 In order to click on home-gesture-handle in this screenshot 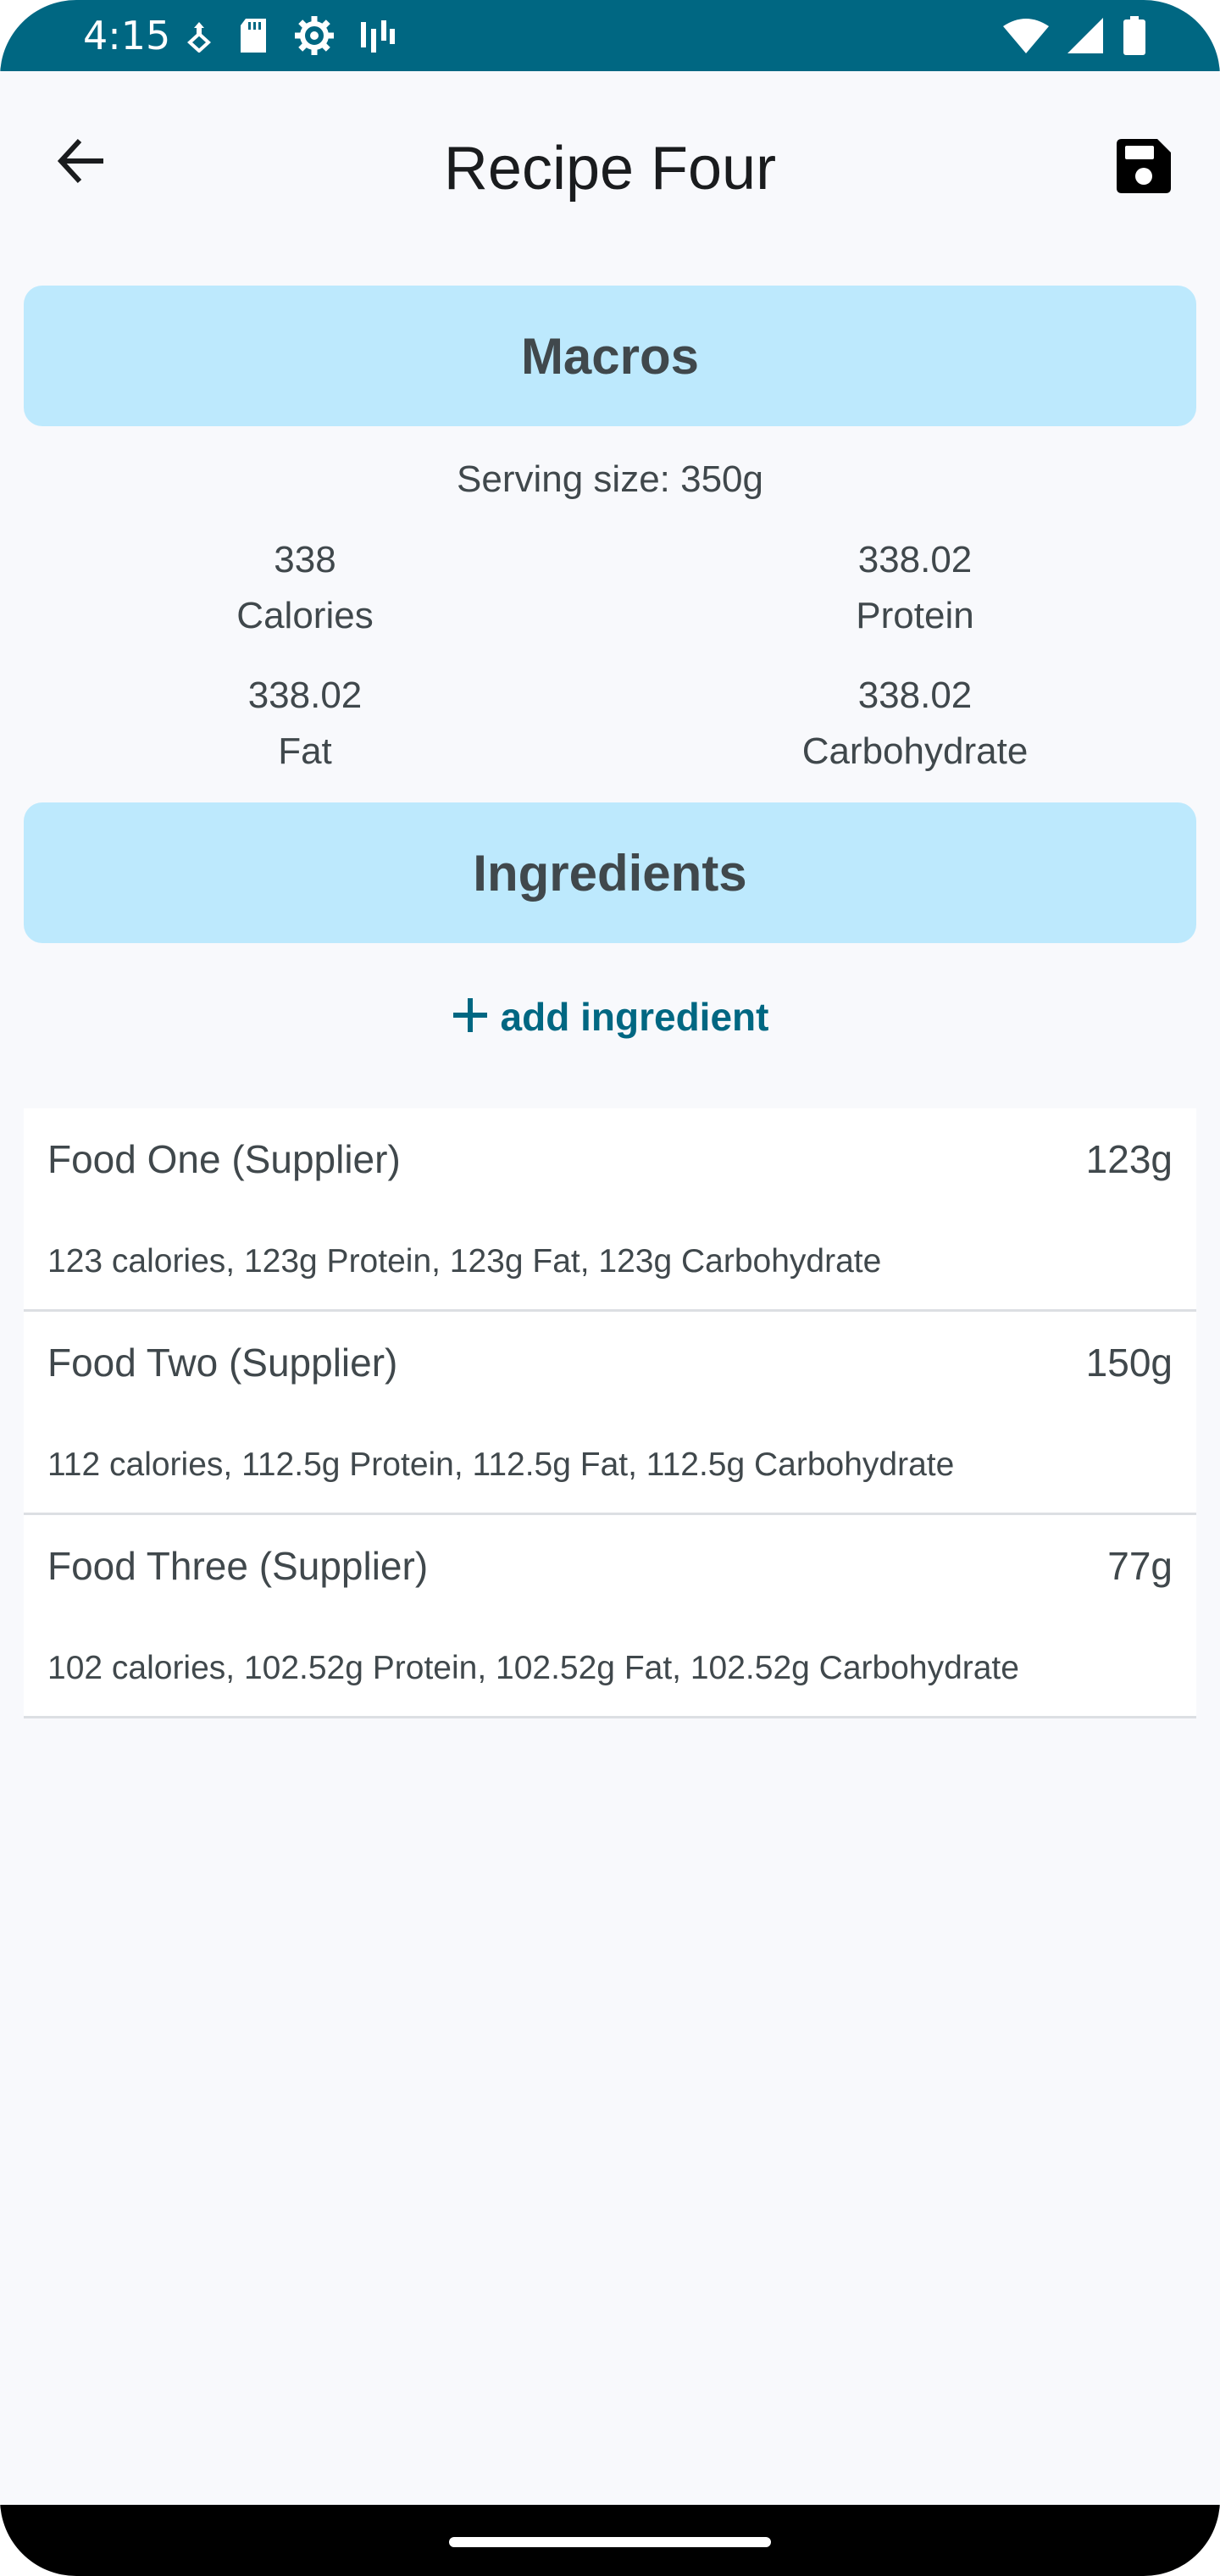, I will do `click(610, 2542)`.